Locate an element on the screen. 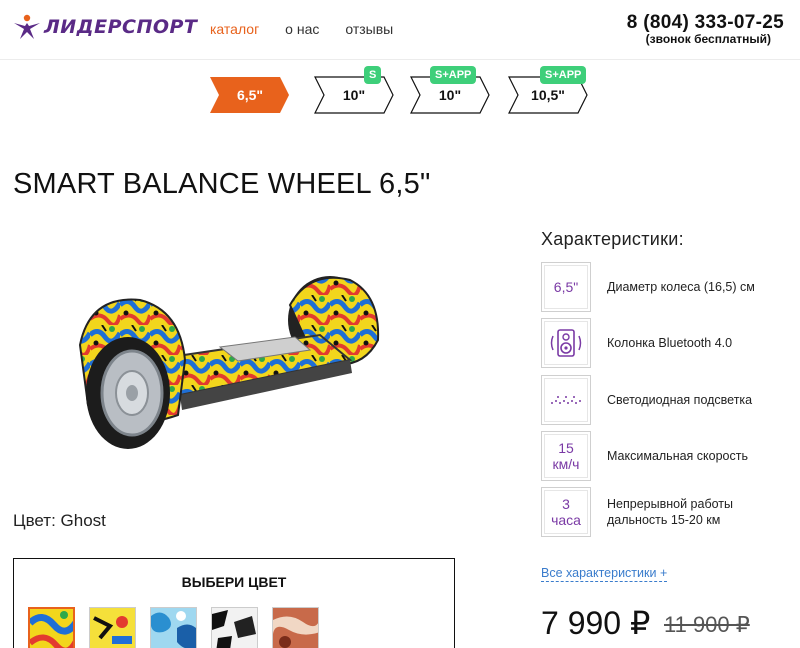 This screenshot has height=648, width=800. spec-value: 3 часа is located at coordinates (566, 512).